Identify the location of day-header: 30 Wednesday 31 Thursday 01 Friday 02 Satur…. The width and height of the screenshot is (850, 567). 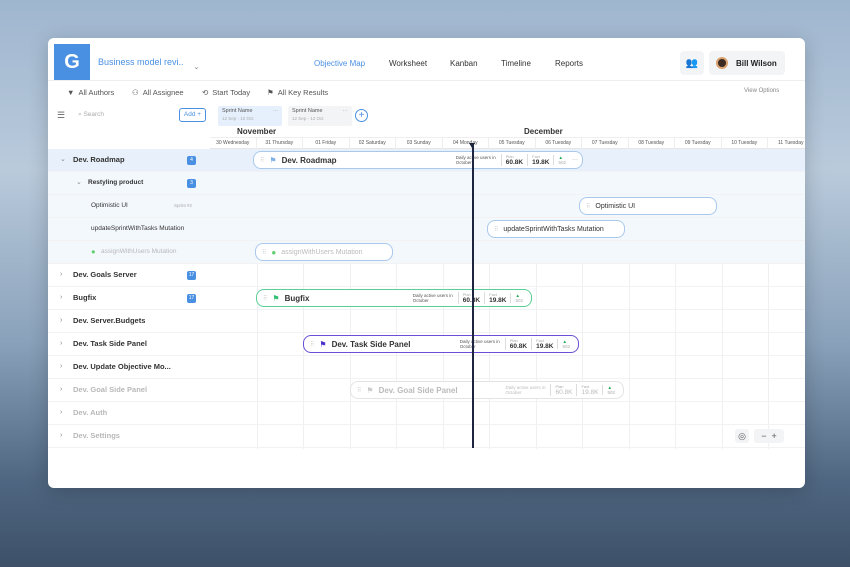
(507, 143).